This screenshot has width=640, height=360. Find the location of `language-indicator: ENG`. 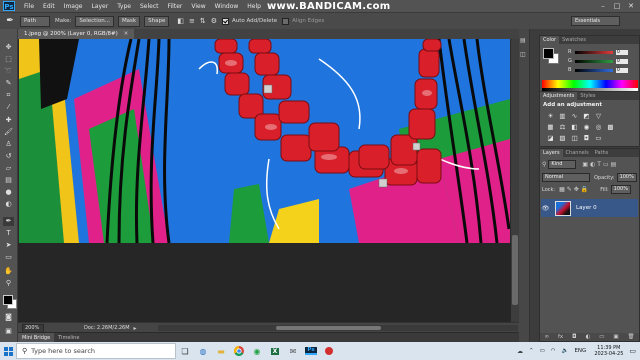

language-indicator: ENG is located at coordinates (580, 351).